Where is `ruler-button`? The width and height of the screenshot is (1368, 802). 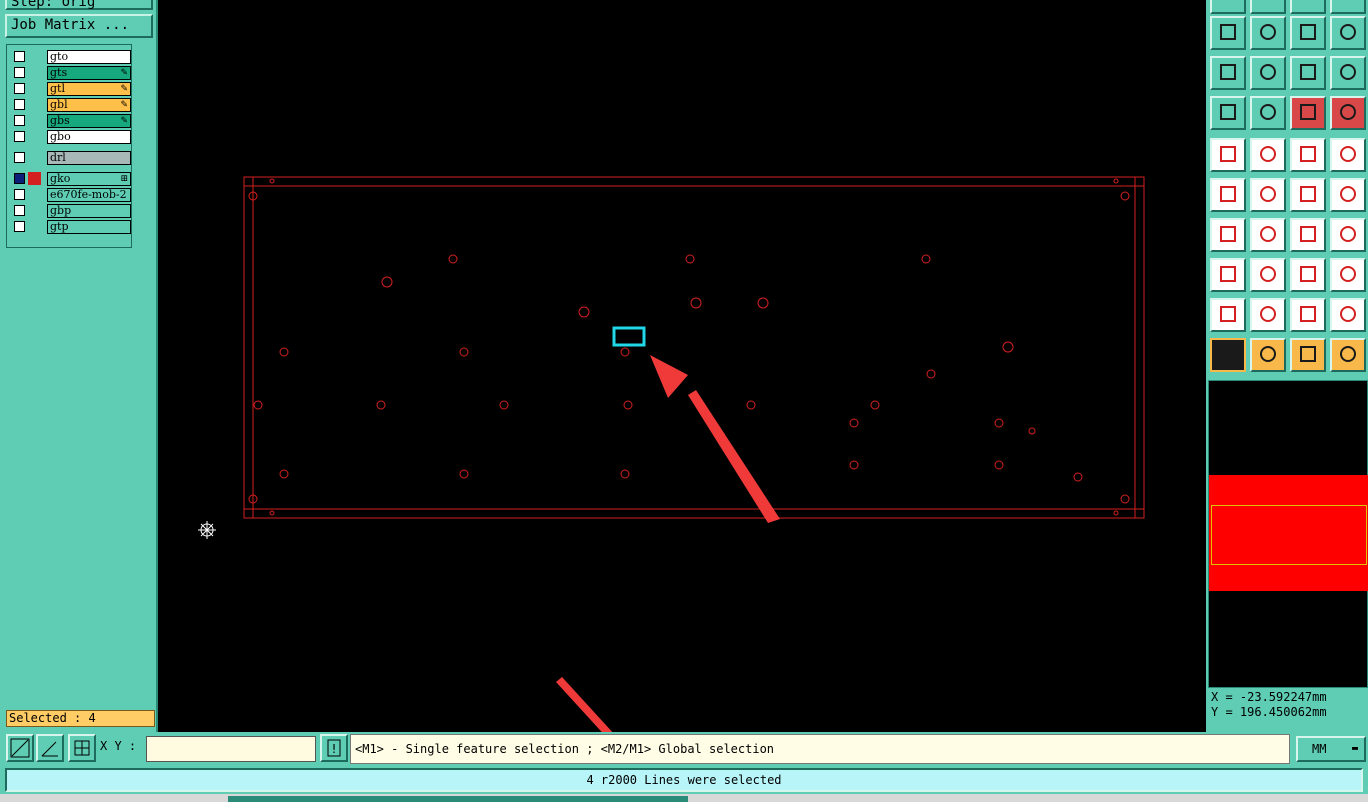 ruler-button is located at coordinates (1308, 155).